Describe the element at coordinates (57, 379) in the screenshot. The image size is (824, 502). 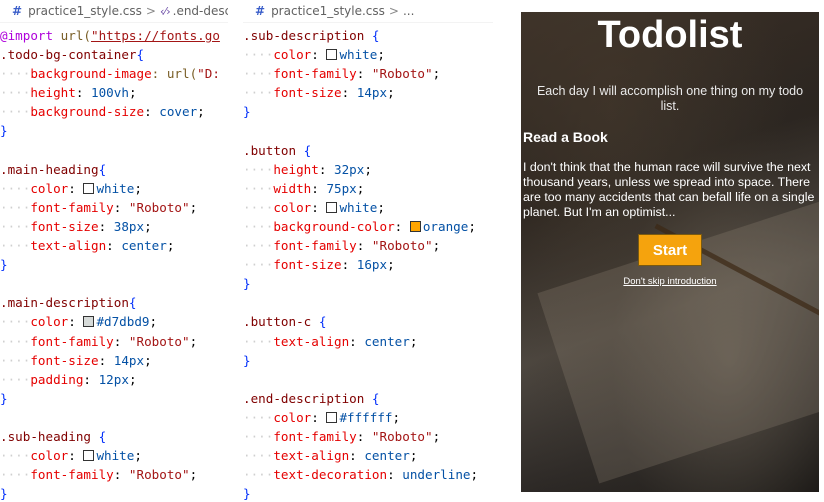
I see `code-token: padding` at that location.